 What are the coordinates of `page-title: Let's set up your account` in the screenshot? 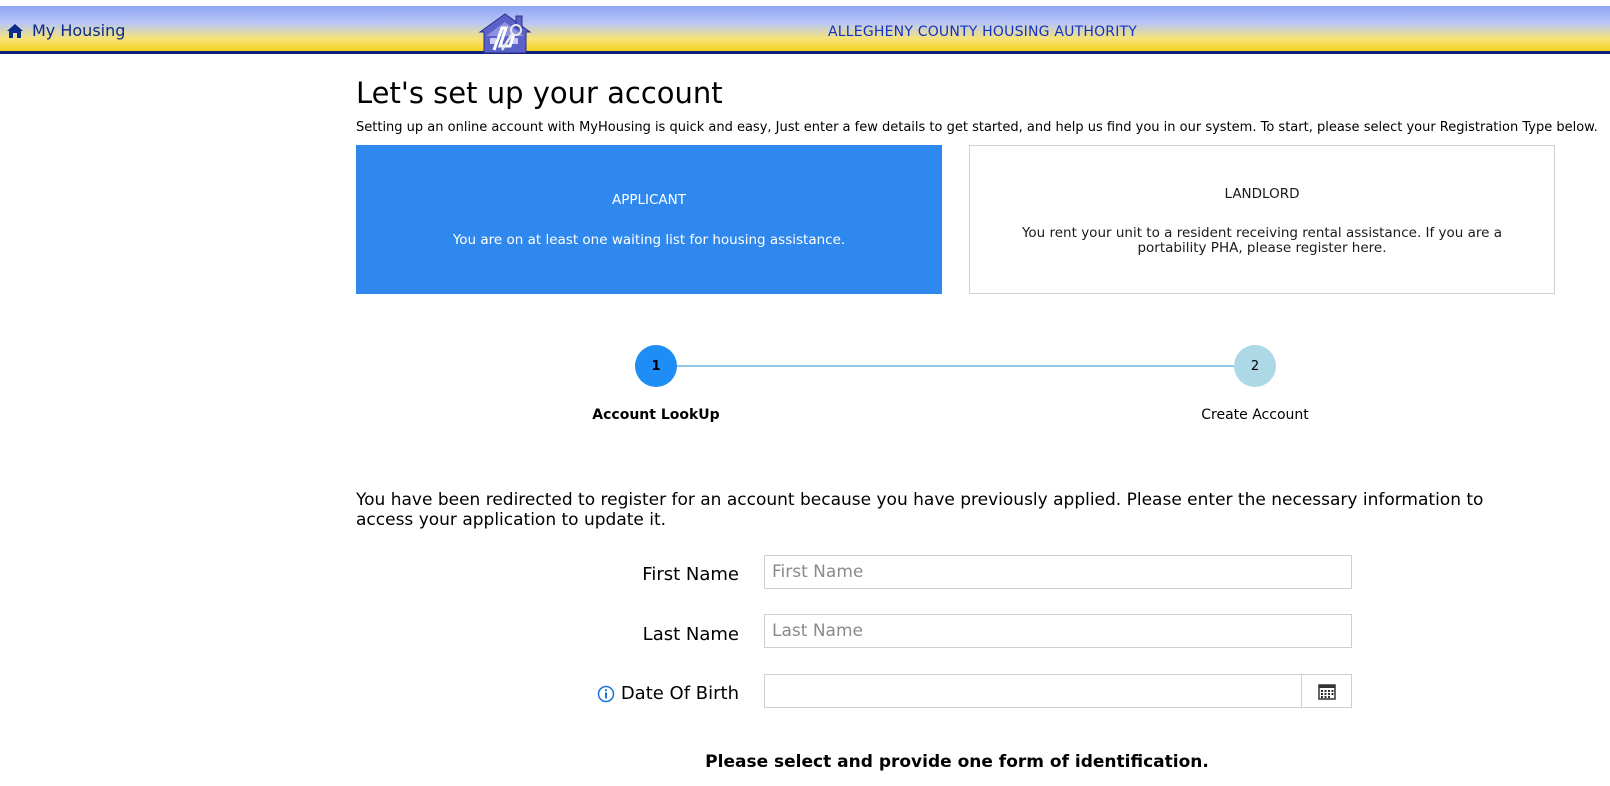 It's located at (539, 93).